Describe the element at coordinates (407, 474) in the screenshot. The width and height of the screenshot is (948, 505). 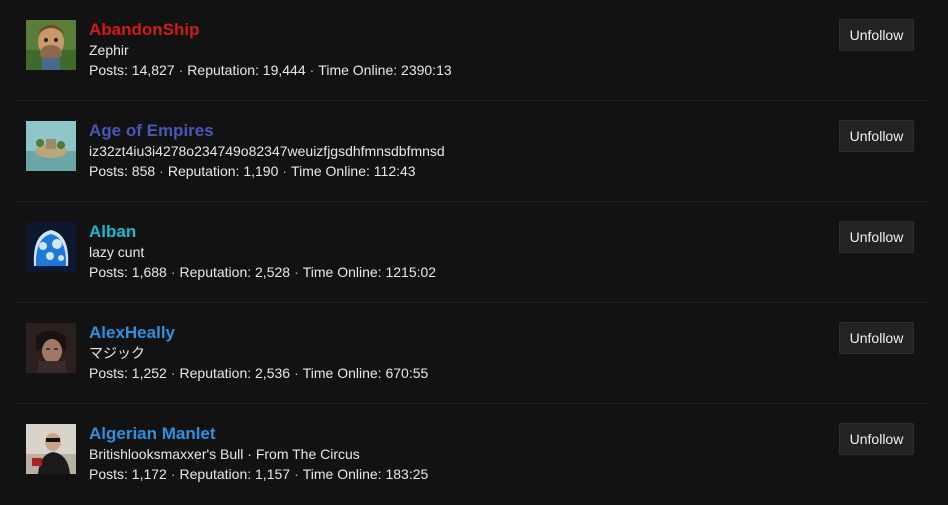
I see `time-online-value: 183:25` at that location.